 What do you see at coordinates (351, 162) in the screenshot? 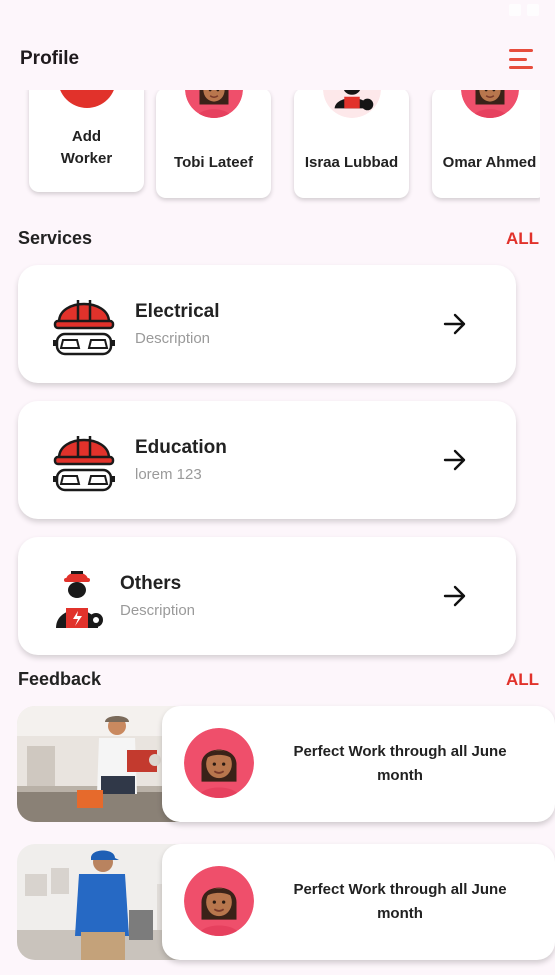
I see `worker-name: Israa Lubbad` at bounding box center [351, 162].